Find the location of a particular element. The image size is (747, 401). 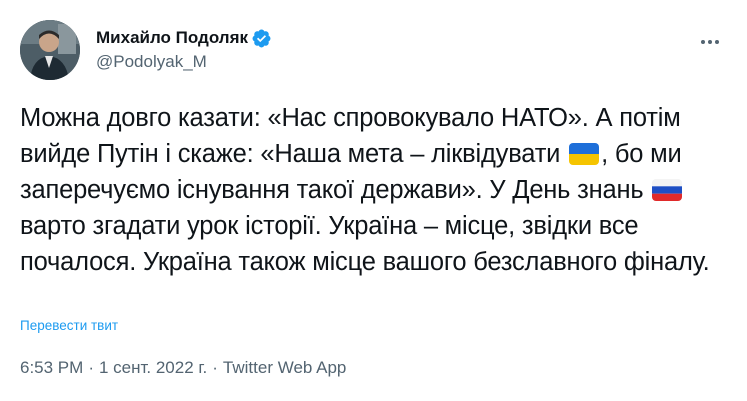

author-names: Михайло Подоляк @Podolyak_M is located at coordinates (184, 50).